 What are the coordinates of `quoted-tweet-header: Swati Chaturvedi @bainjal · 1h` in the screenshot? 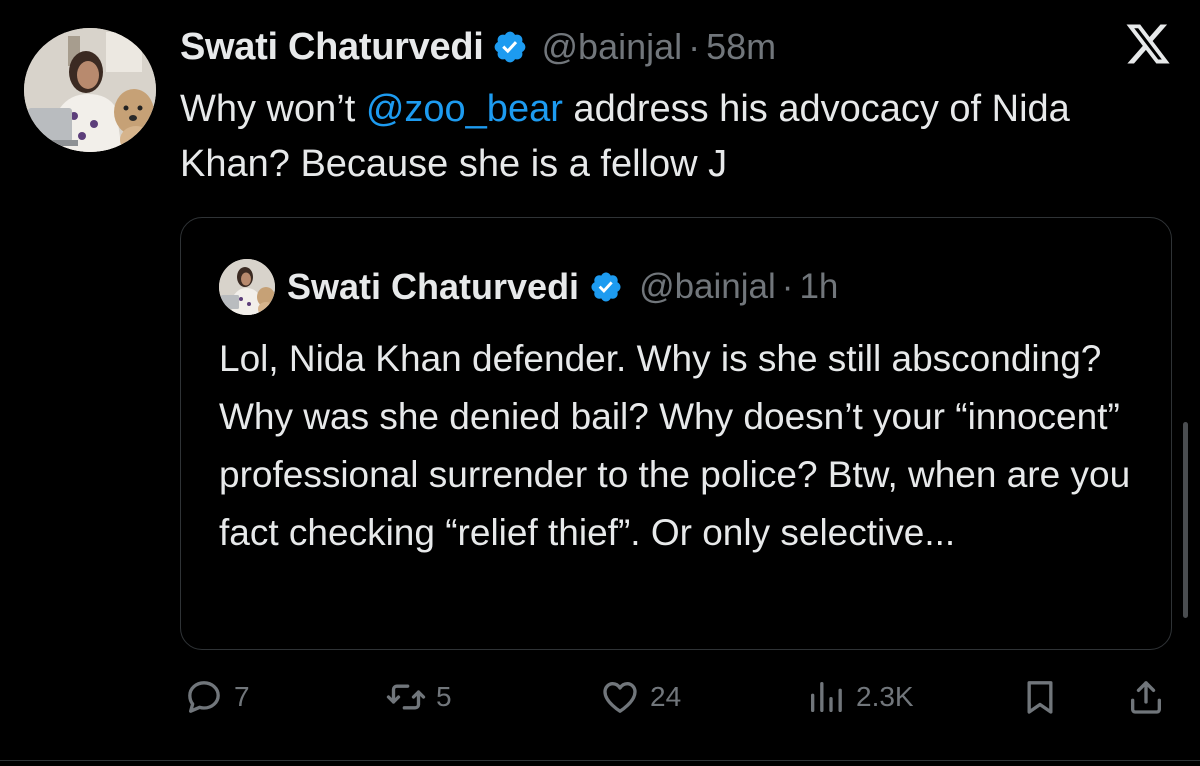 It's located at (528, 287).